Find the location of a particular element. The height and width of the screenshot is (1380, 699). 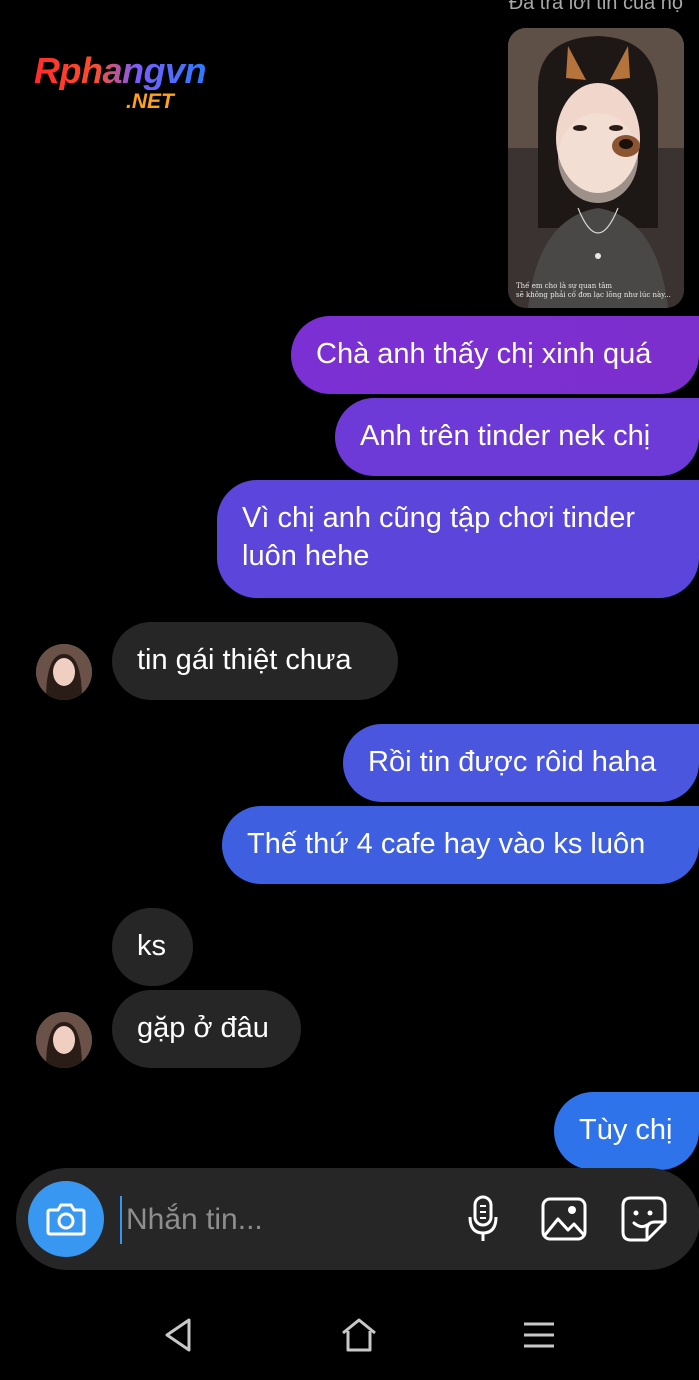

camera-icon is located at coordinates (66, 1219).